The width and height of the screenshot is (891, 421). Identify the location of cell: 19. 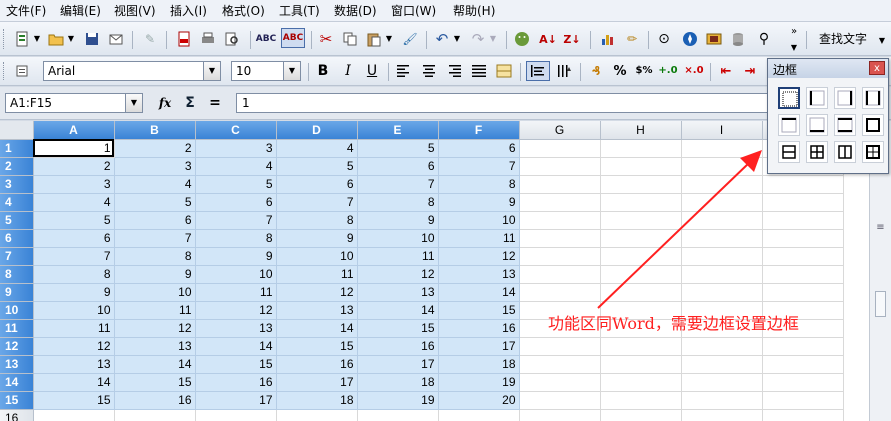
(479, 382).